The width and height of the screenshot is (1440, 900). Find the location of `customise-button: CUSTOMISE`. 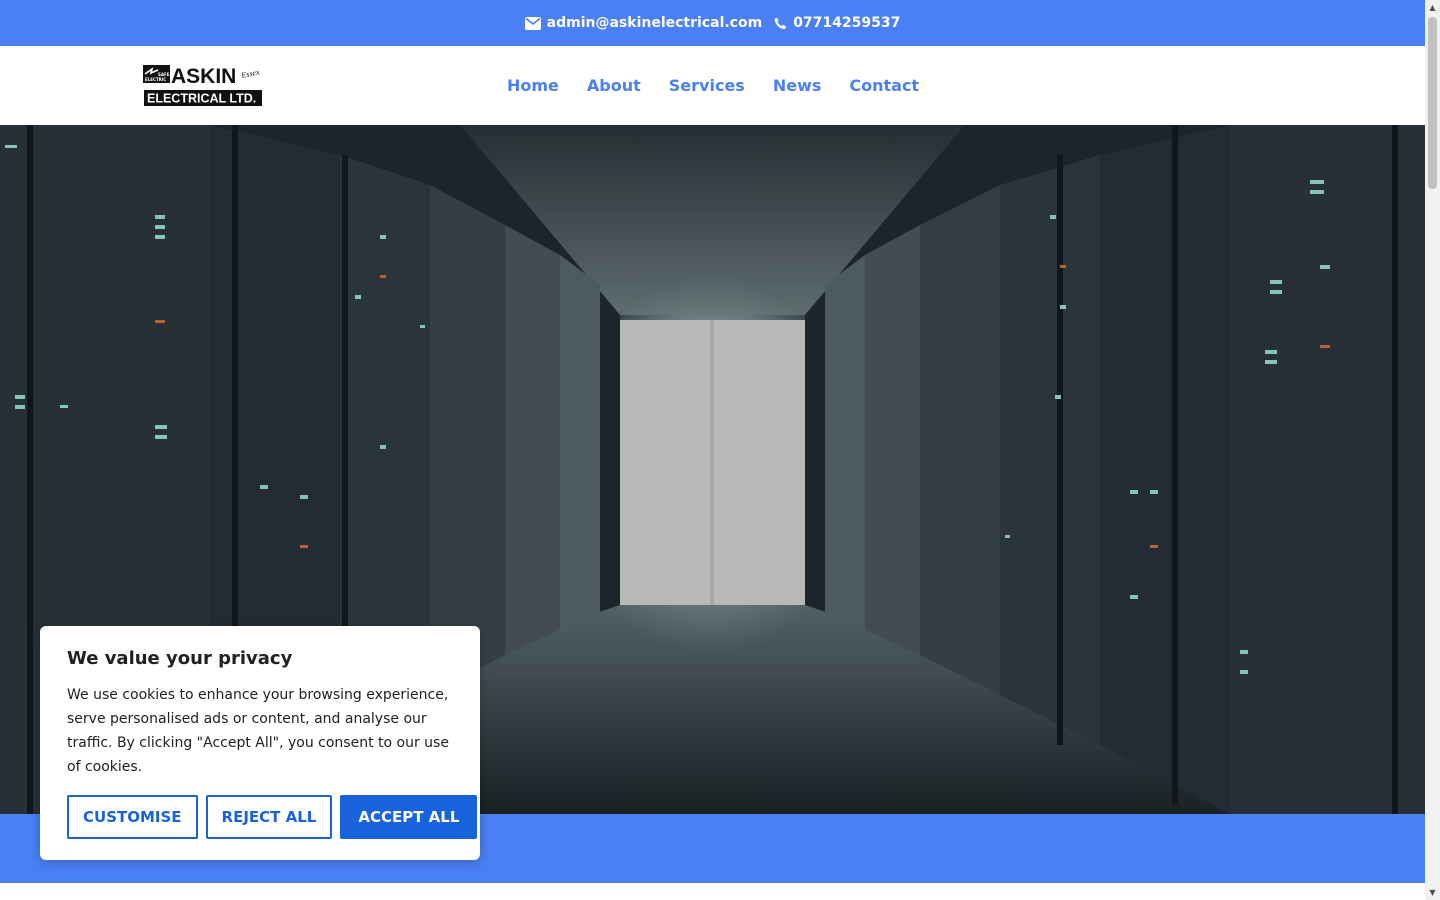

customise-button: CUSTOMISE is located at coordinates (132, 817).